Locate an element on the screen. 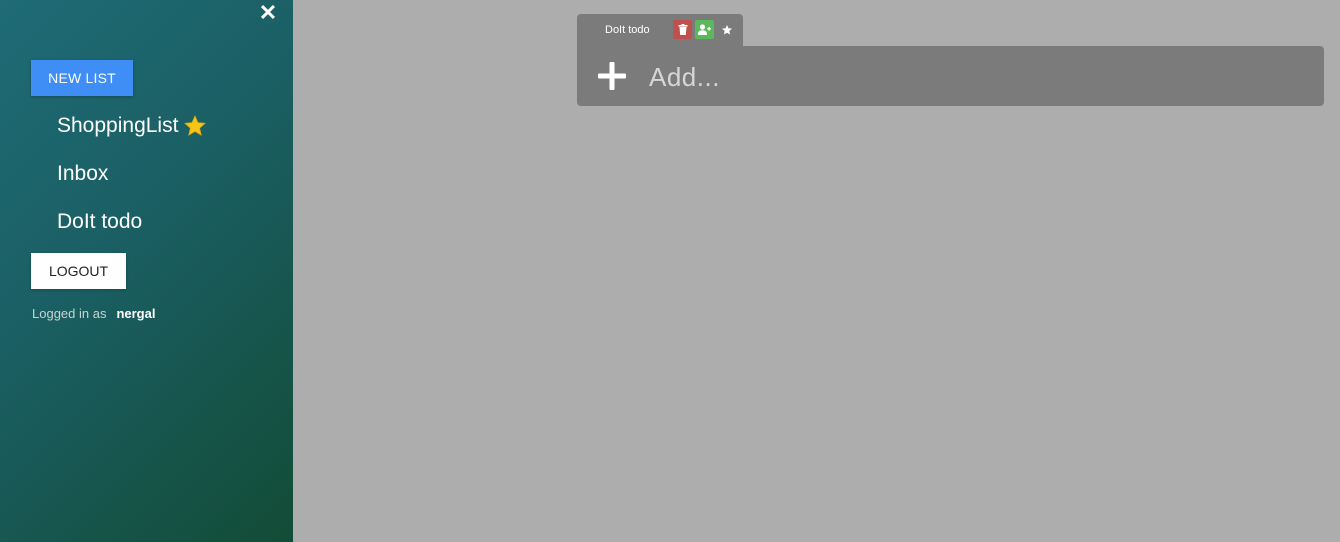  close-sidebar-icon: ✕ is located at coordinates (268, 13).